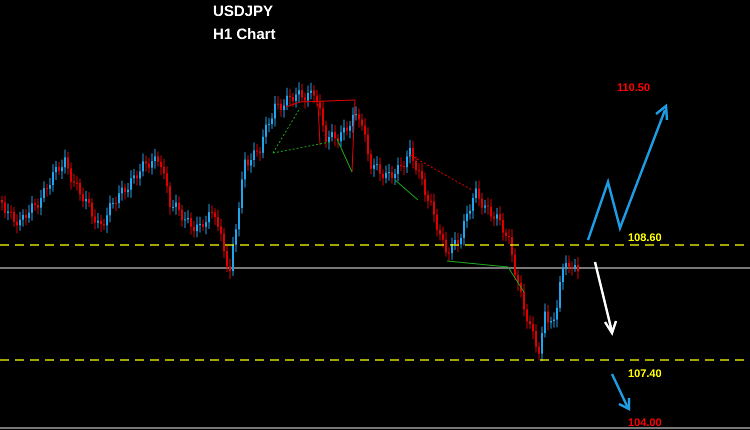  Describe the element at coordinates (645, 423) in the screenshot. I see `price-label: 104.00` at that location.